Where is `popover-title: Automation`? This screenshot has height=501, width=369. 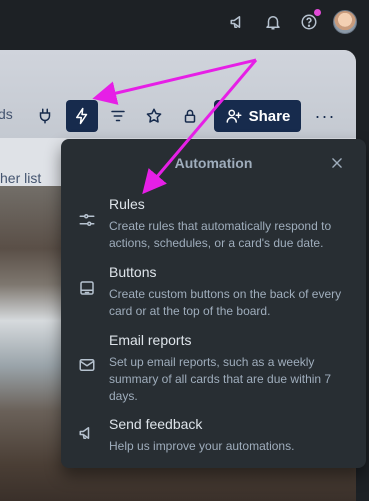
popover-title: Automation is located at coordinates (213, 163).